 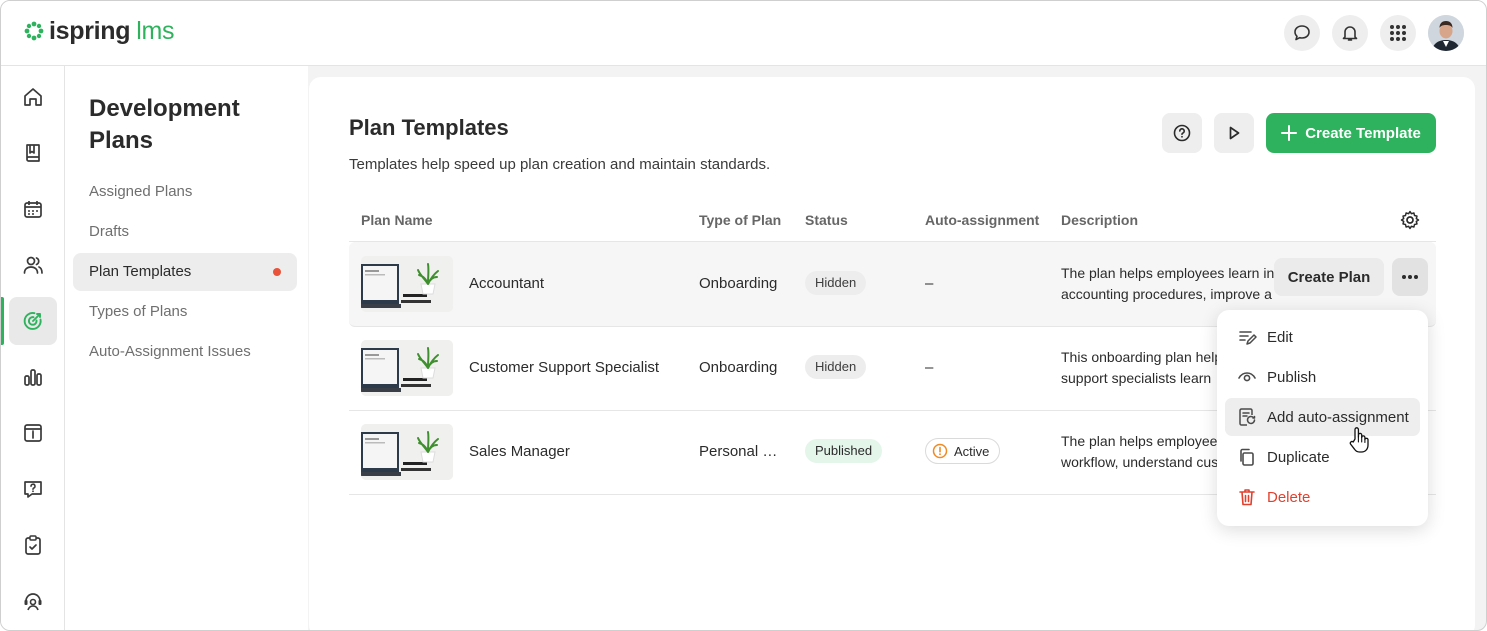 I want to click on play-icon, so click(x=1234, y=133).